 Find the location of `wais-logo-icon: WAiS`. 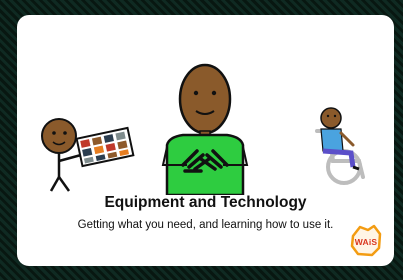

wais-logo-icon: WAiS is located at coordinates (366, 241).